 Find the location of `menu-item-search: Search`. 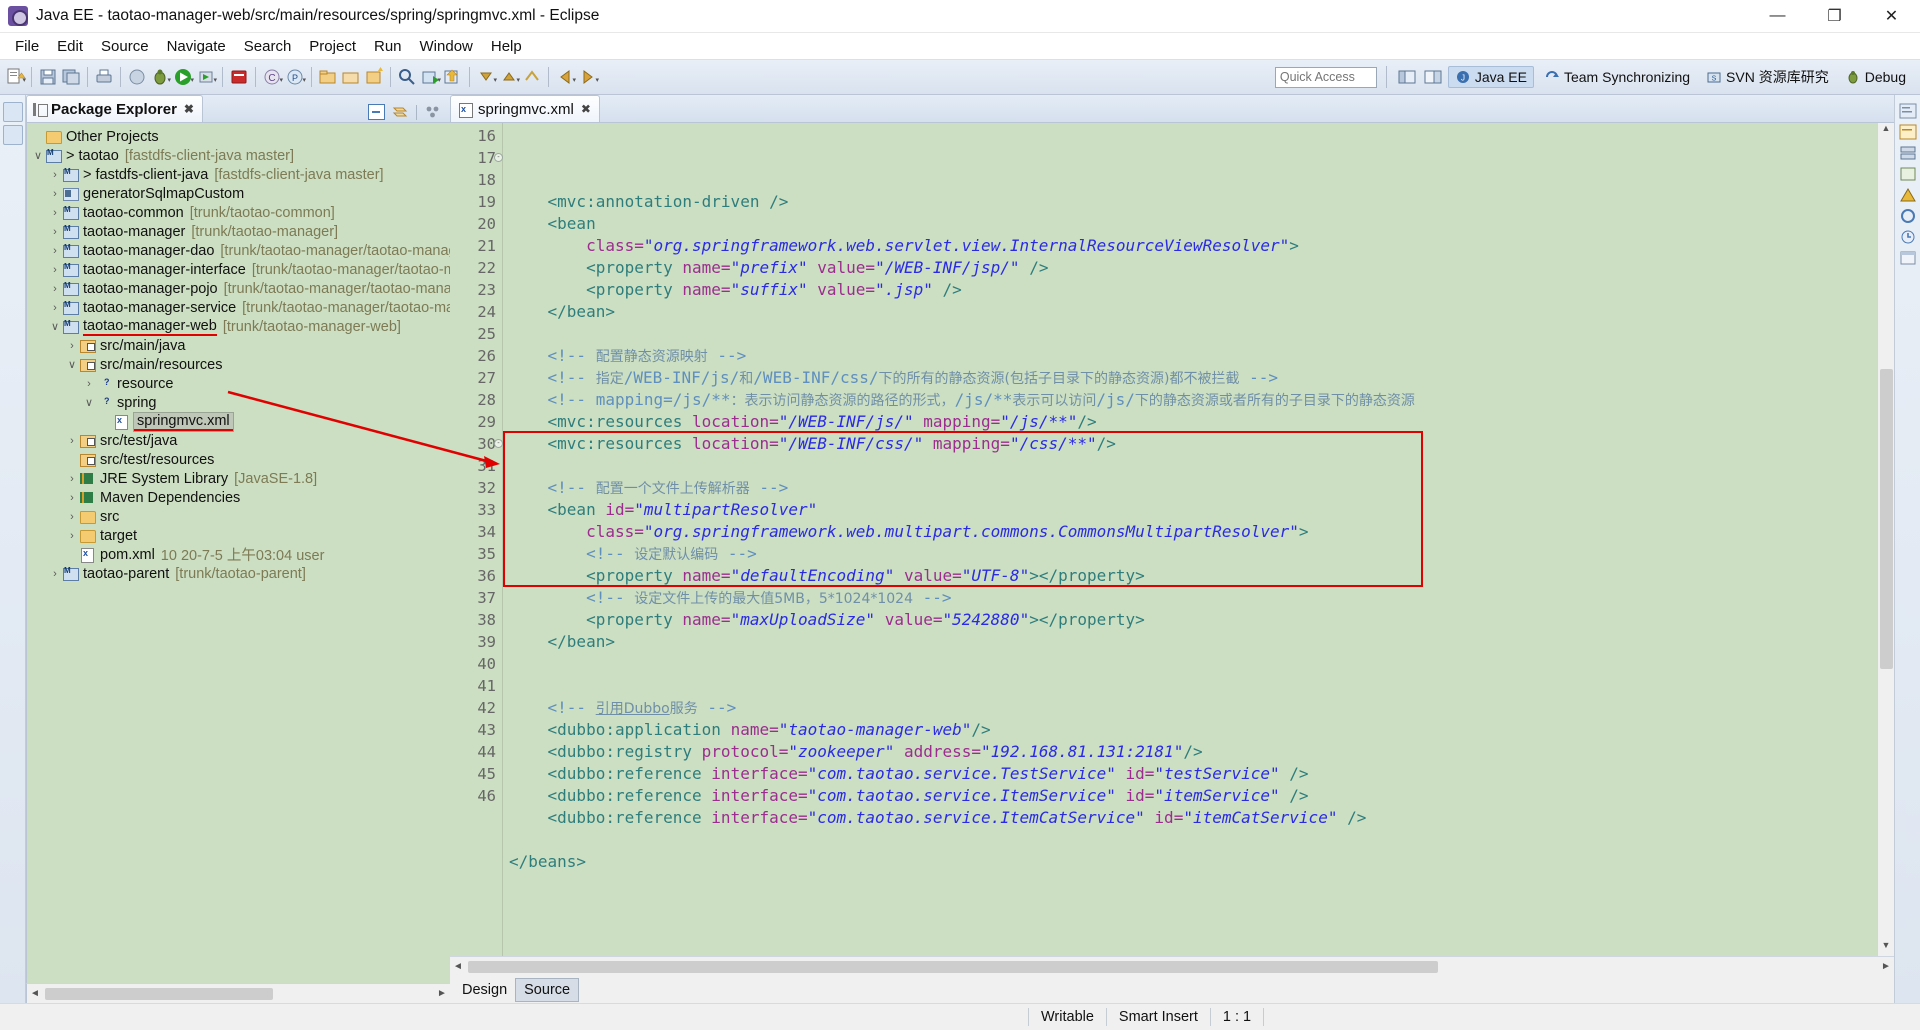

menu-item-search: Search is located at coordinates (268, 46).